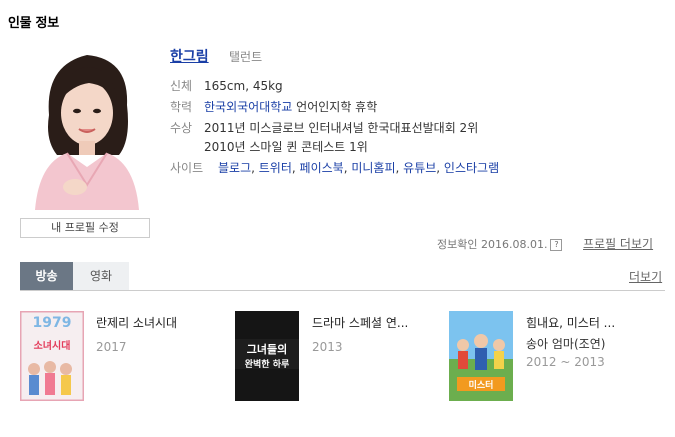 The image size is (675, 437). Describe the element at coordinates (492, 244) in the screenshot. I see `info-check-date: 정보확인 2016.08.01.` at that location.